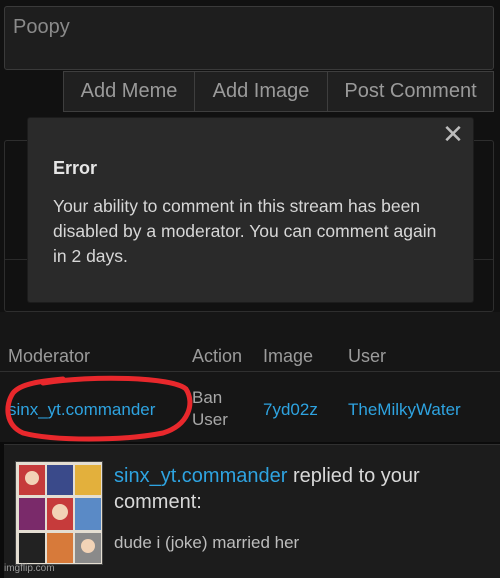 The width and height of the screenshot is (500, 578). I want to click on mod-log-header: Moderator Action Image User, so click(250, 357).